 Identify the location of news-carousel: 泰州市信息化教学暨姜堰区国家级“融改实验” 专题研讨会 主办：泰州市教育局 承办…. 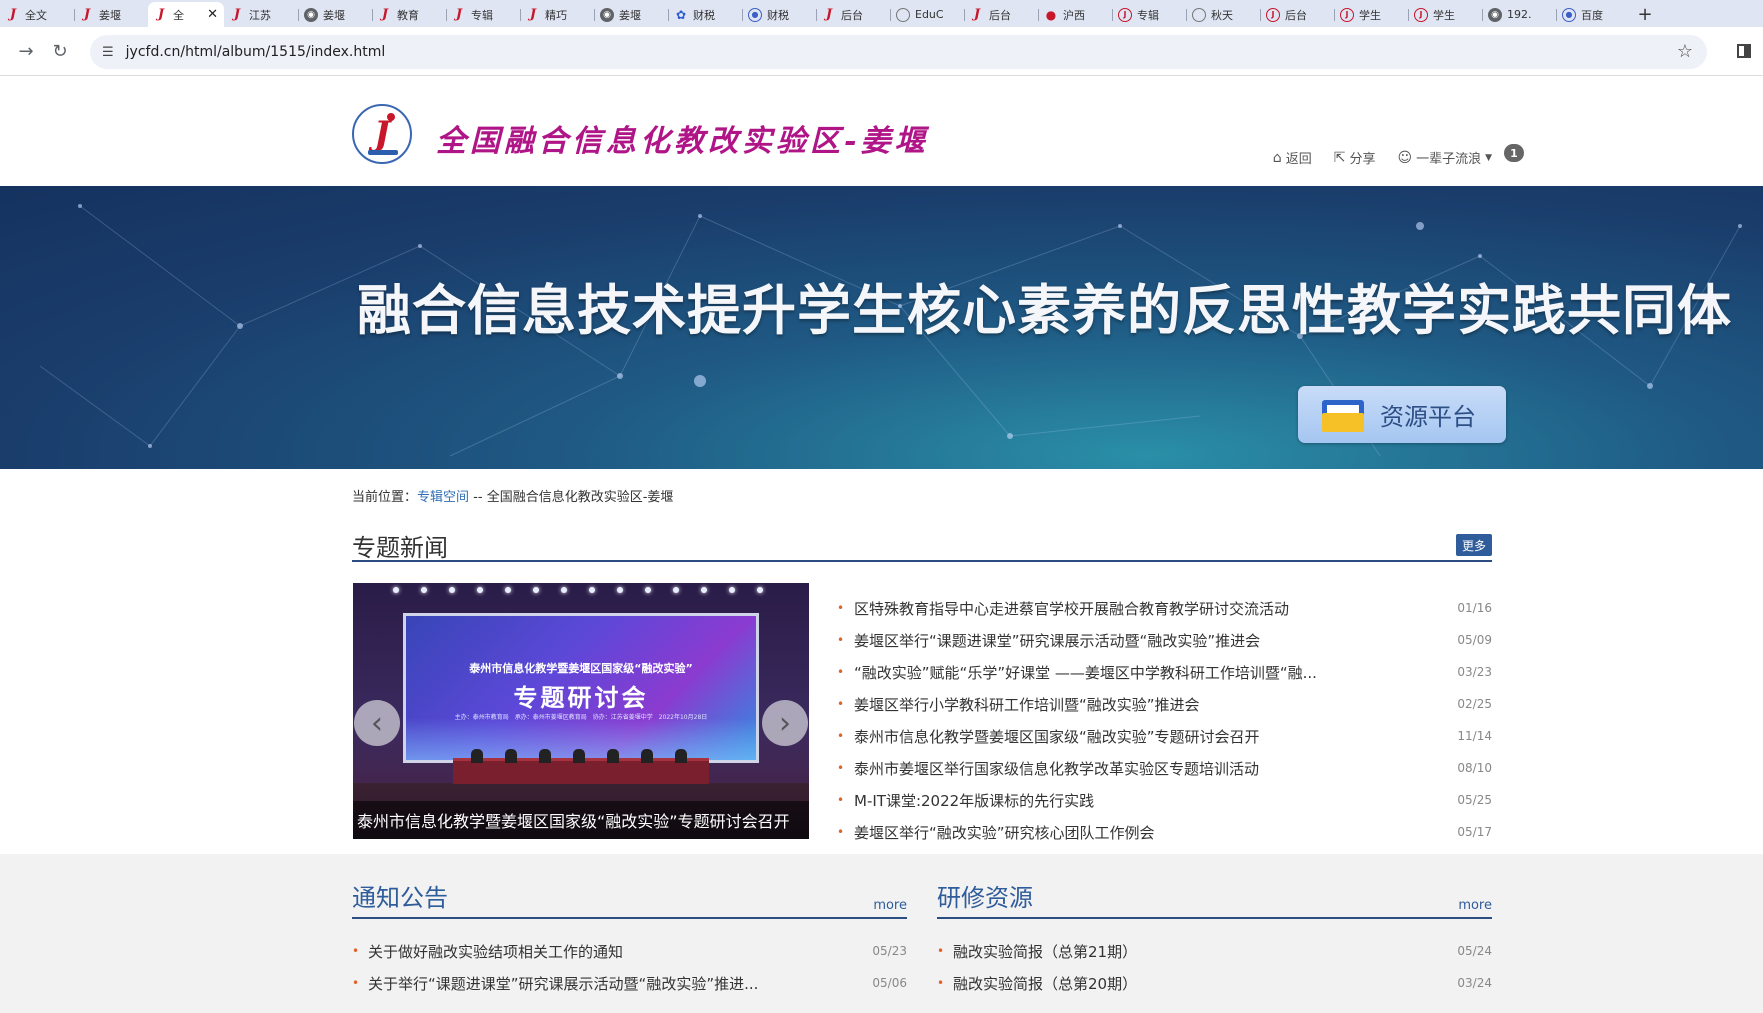
(581, 711).